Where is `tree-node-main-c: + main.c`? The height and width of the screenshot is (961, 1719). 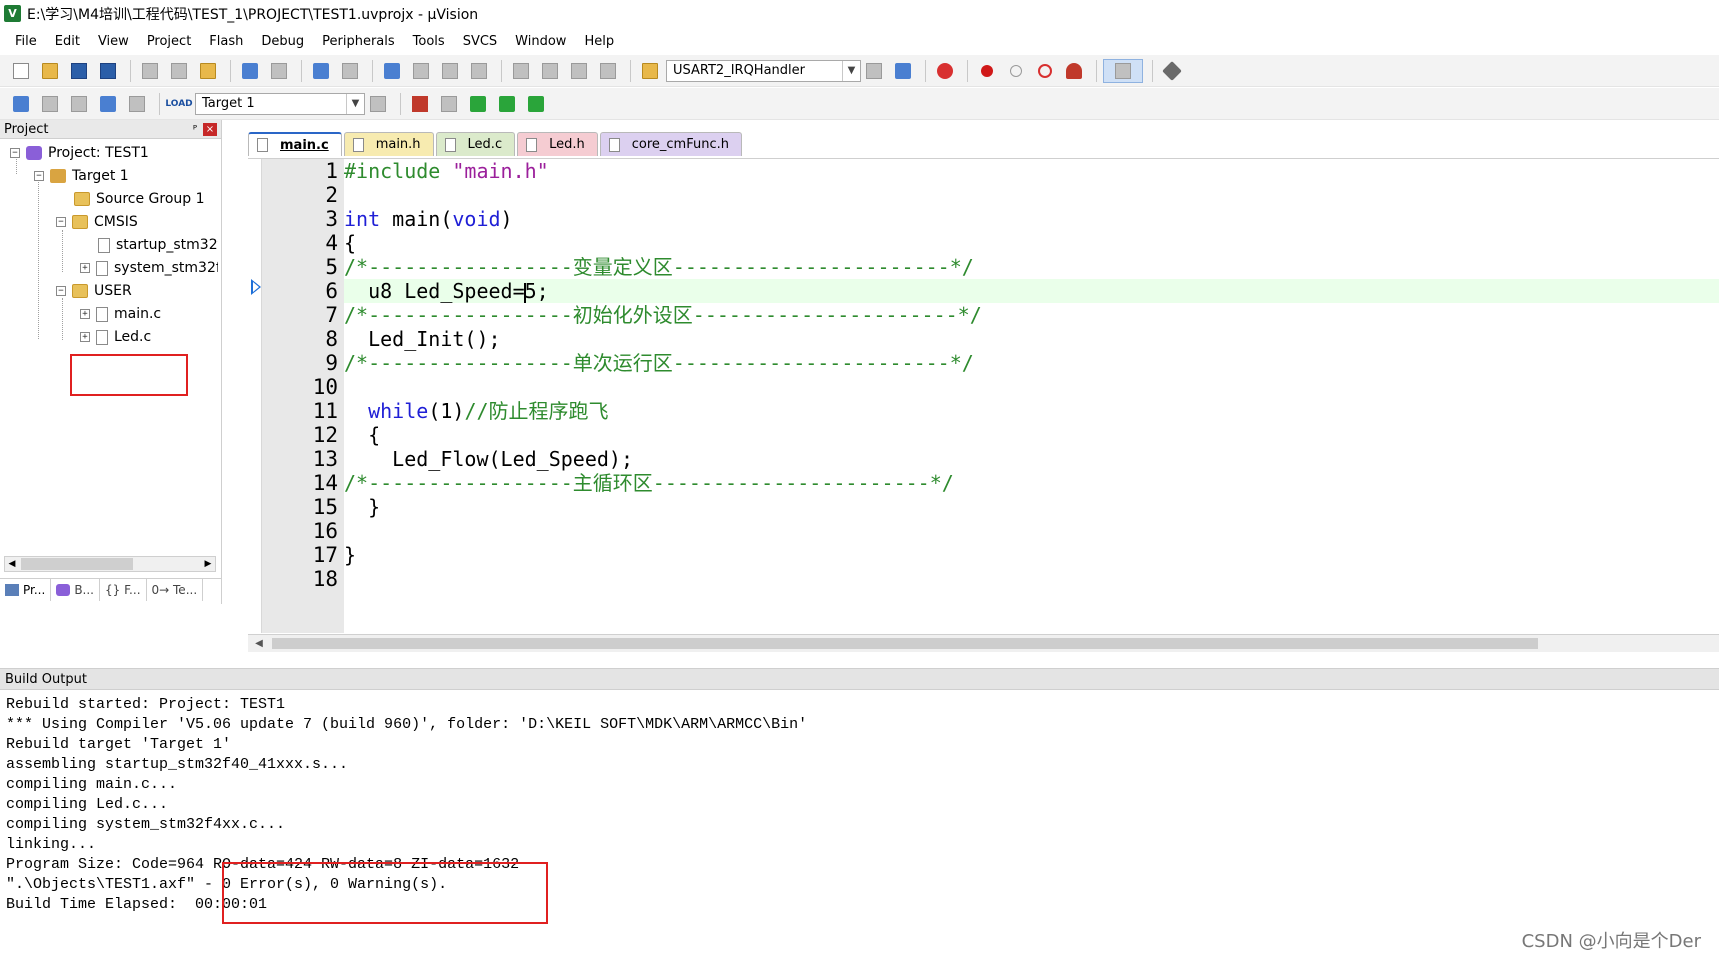
tree-node-main-c: + main.c is located at coordinates (120, 314).